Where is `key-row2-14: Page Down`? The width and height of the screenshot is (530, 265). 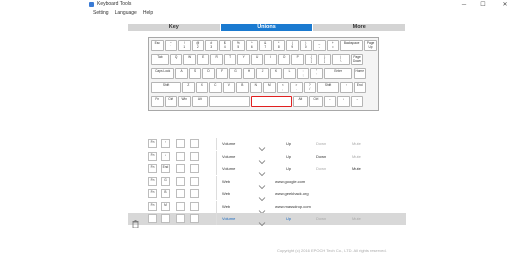 key-row2-14: Page Down is located at coordinates (357, 59).